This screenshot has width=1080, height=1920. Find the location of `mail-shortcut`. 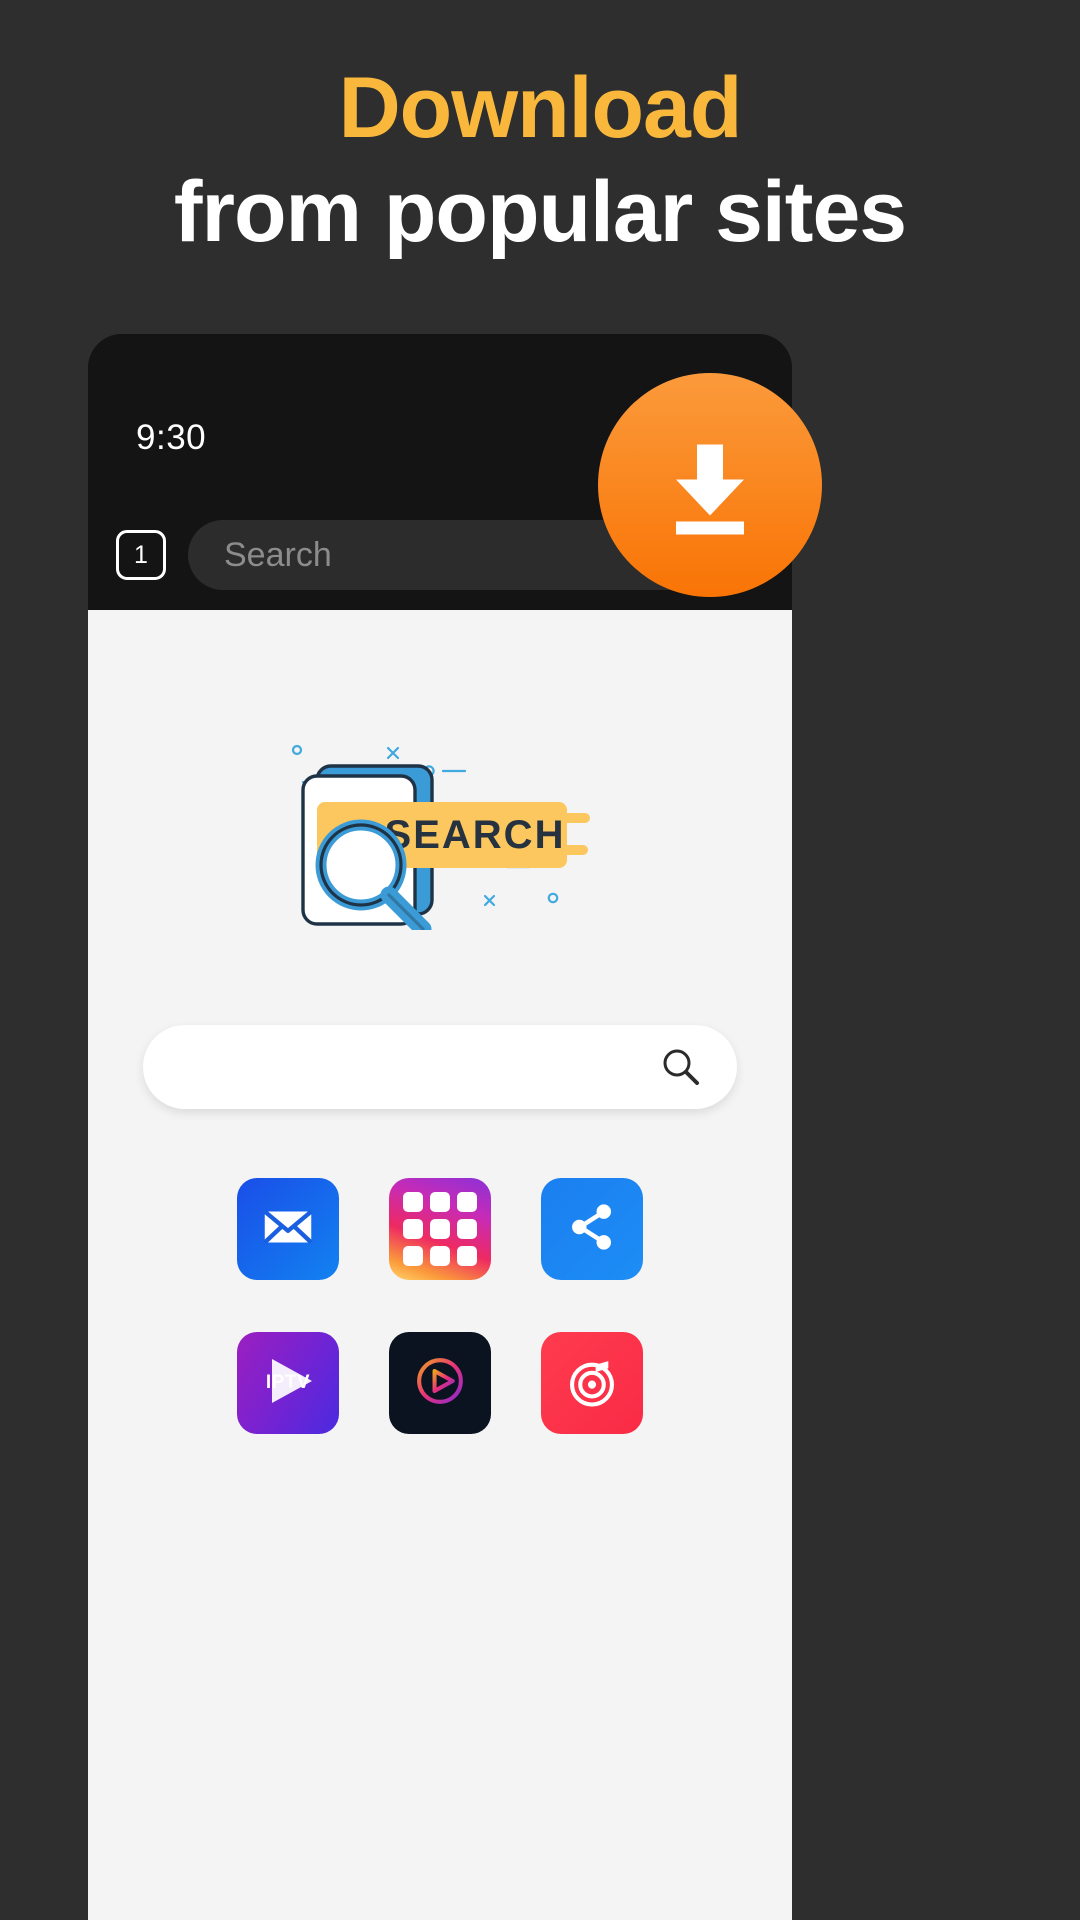

mail-shortcut is located at coordinates (288, 1229).